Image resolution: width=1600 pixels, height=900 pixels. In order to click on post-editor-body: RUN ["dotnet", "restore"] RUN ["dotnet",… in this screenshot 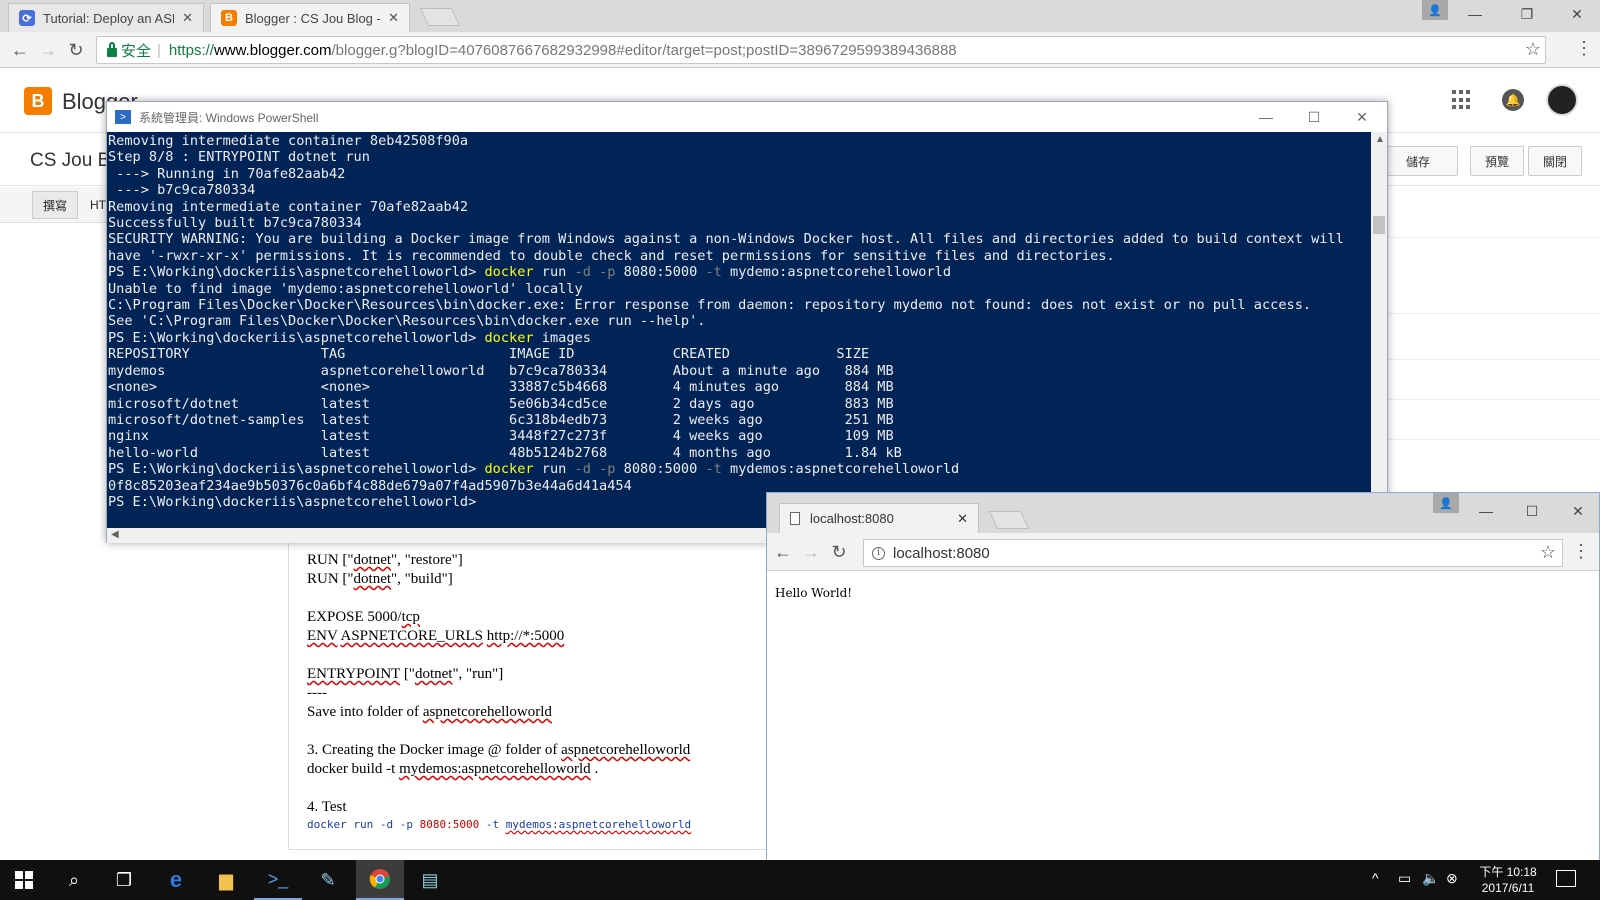, I will do `click(528, 695)`.